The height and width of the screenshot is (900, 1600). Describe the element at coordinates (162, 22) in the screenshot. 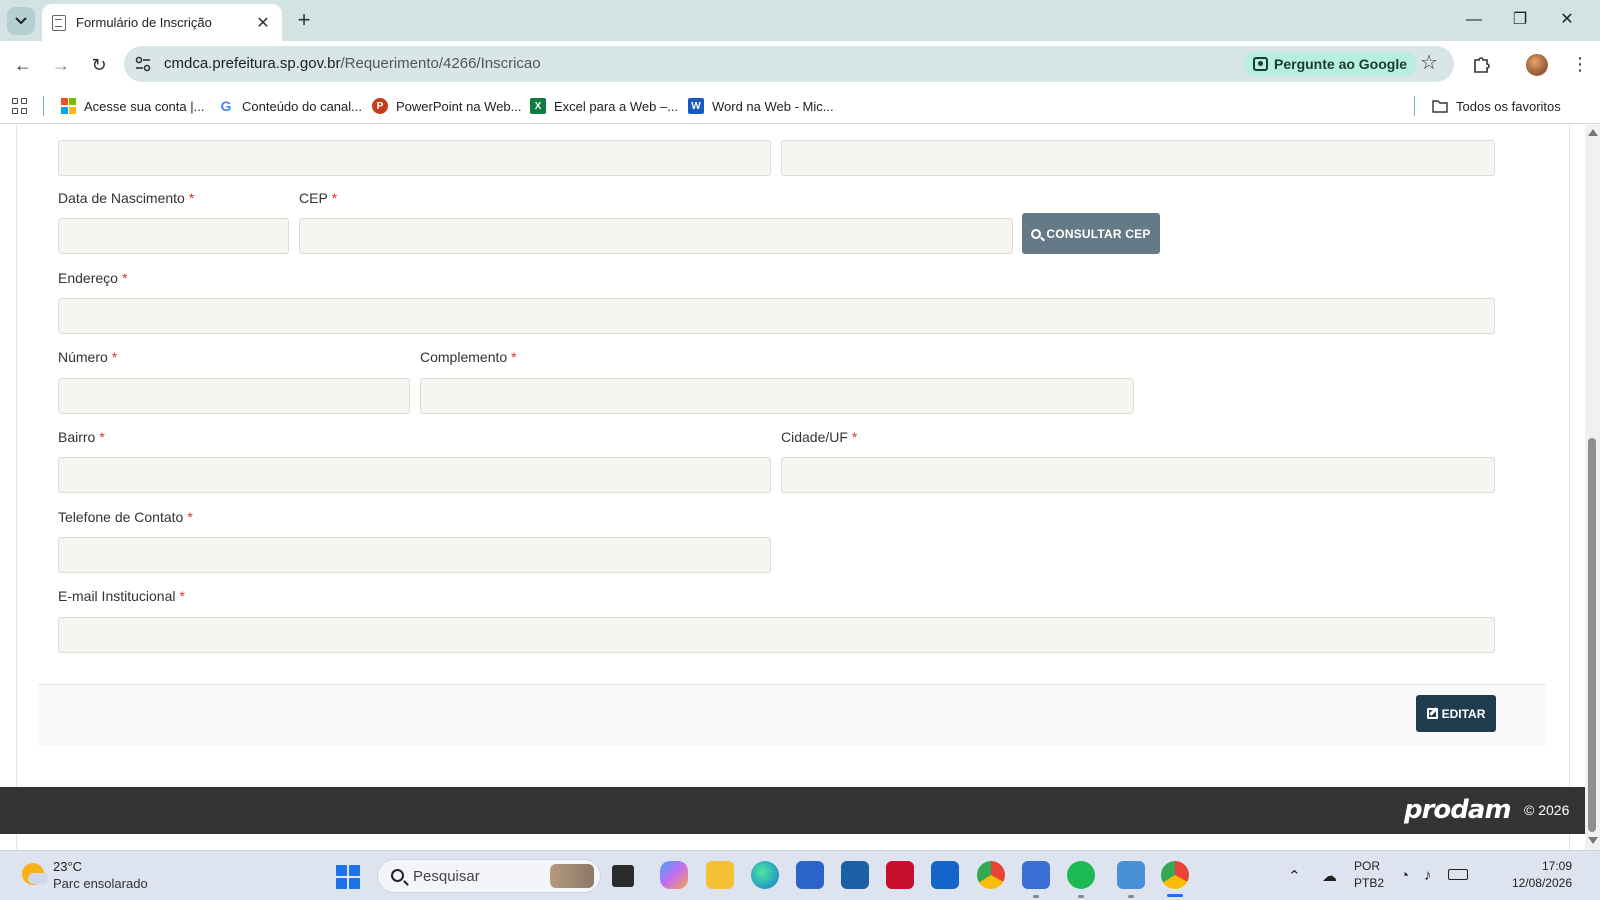

I see `active-tab: Formulário de Inscrição ✕` at that location.